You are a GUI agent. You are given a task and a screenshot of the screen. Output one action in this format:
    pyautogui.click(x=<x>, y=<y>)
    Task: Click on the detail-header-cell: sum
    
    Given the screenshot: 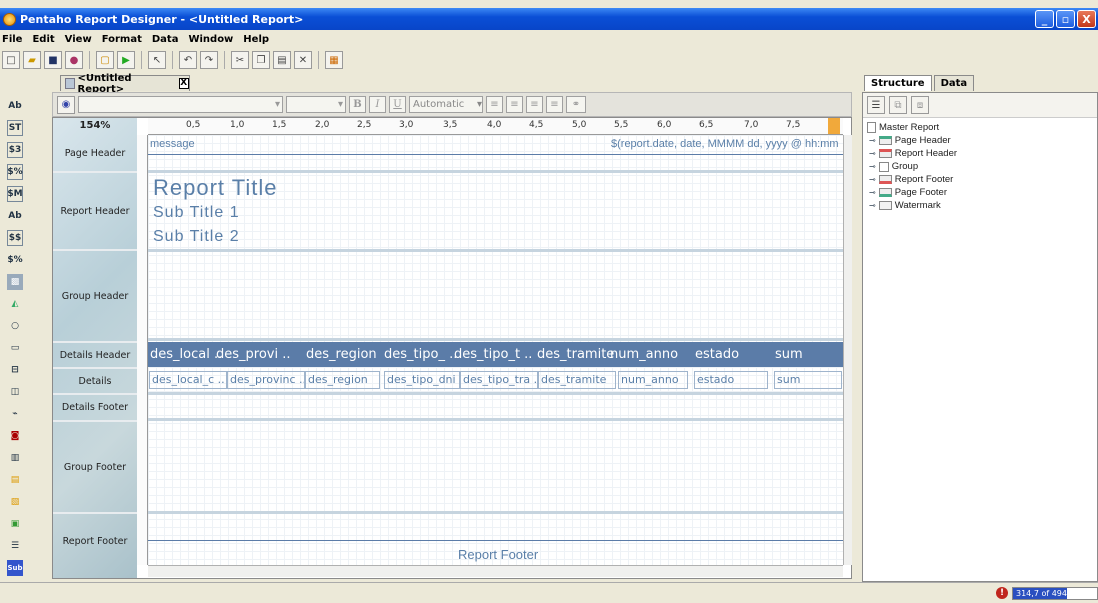 What is the action you would take?
    pyautogui.click(x=789, y=354)
    